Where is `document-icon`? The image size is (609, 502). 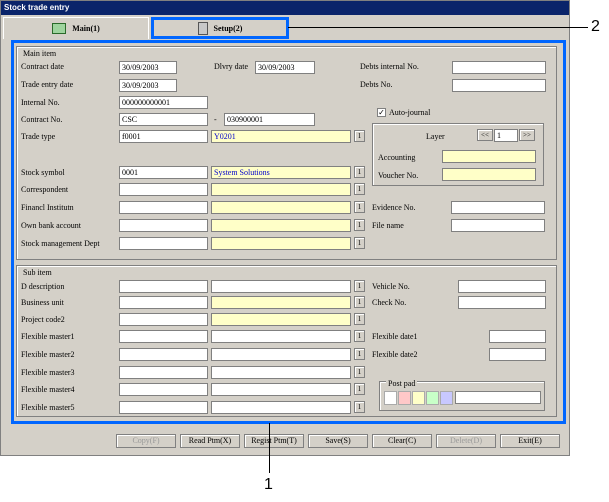 document-icon is located at coordinates (202, 28).